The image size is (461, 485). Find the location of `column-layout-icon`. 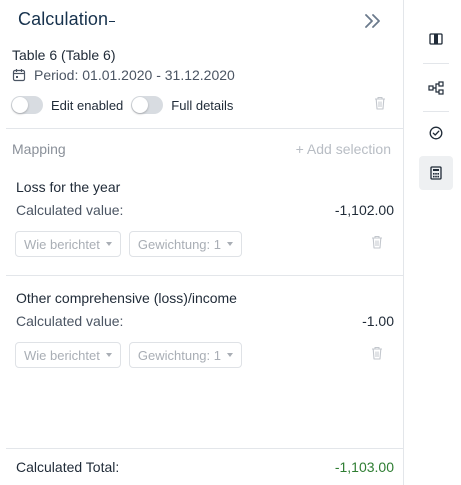

column-layout-icon is located at coordinates (436, 39).